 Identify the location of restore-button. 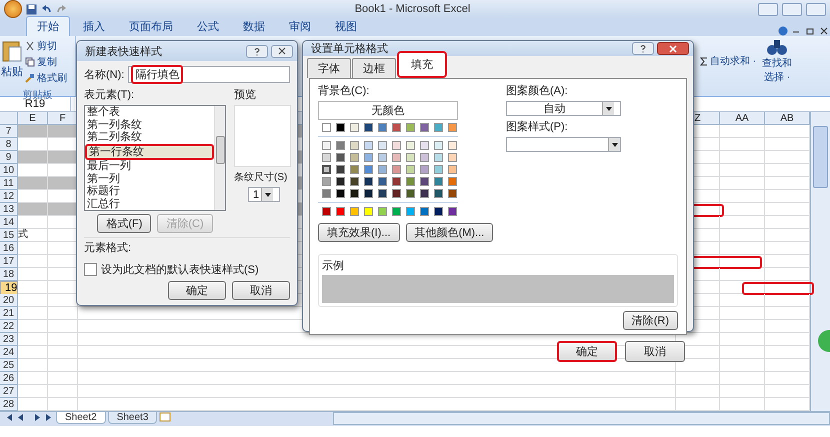
(792, 9).